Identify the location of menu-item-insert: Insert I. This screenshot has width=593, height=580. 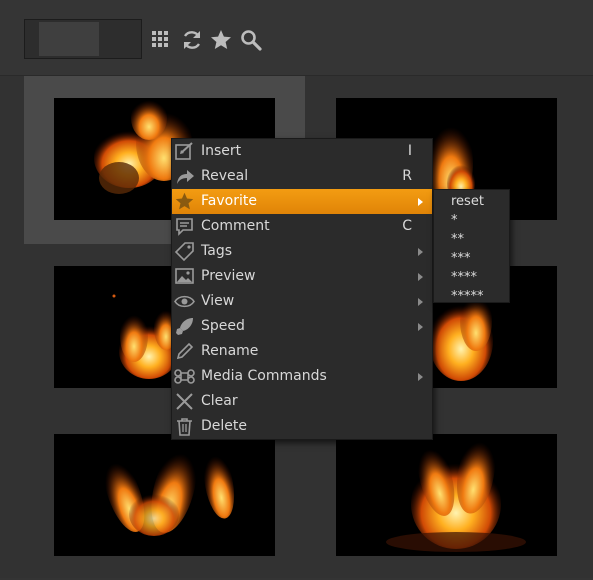
(302, 151).